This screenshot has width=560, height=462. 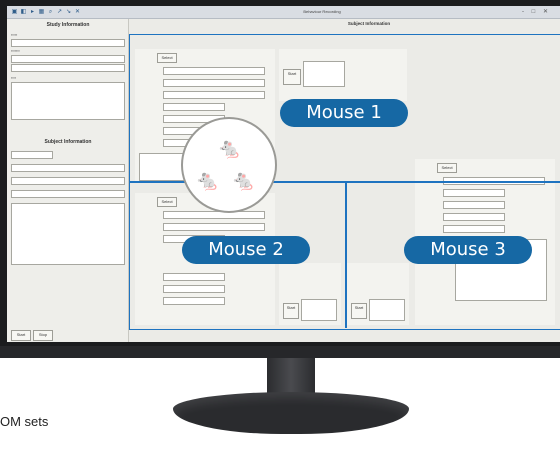 What do you see at coordinates (344, 113) in the screenshot?
I see `mouse-1-label: Mouse 1` at bounding box center [344, 113].